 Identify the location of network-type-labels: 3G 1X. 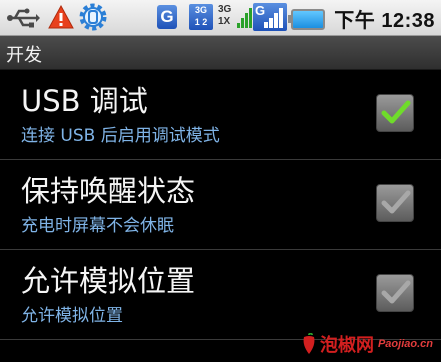
(228, 16).